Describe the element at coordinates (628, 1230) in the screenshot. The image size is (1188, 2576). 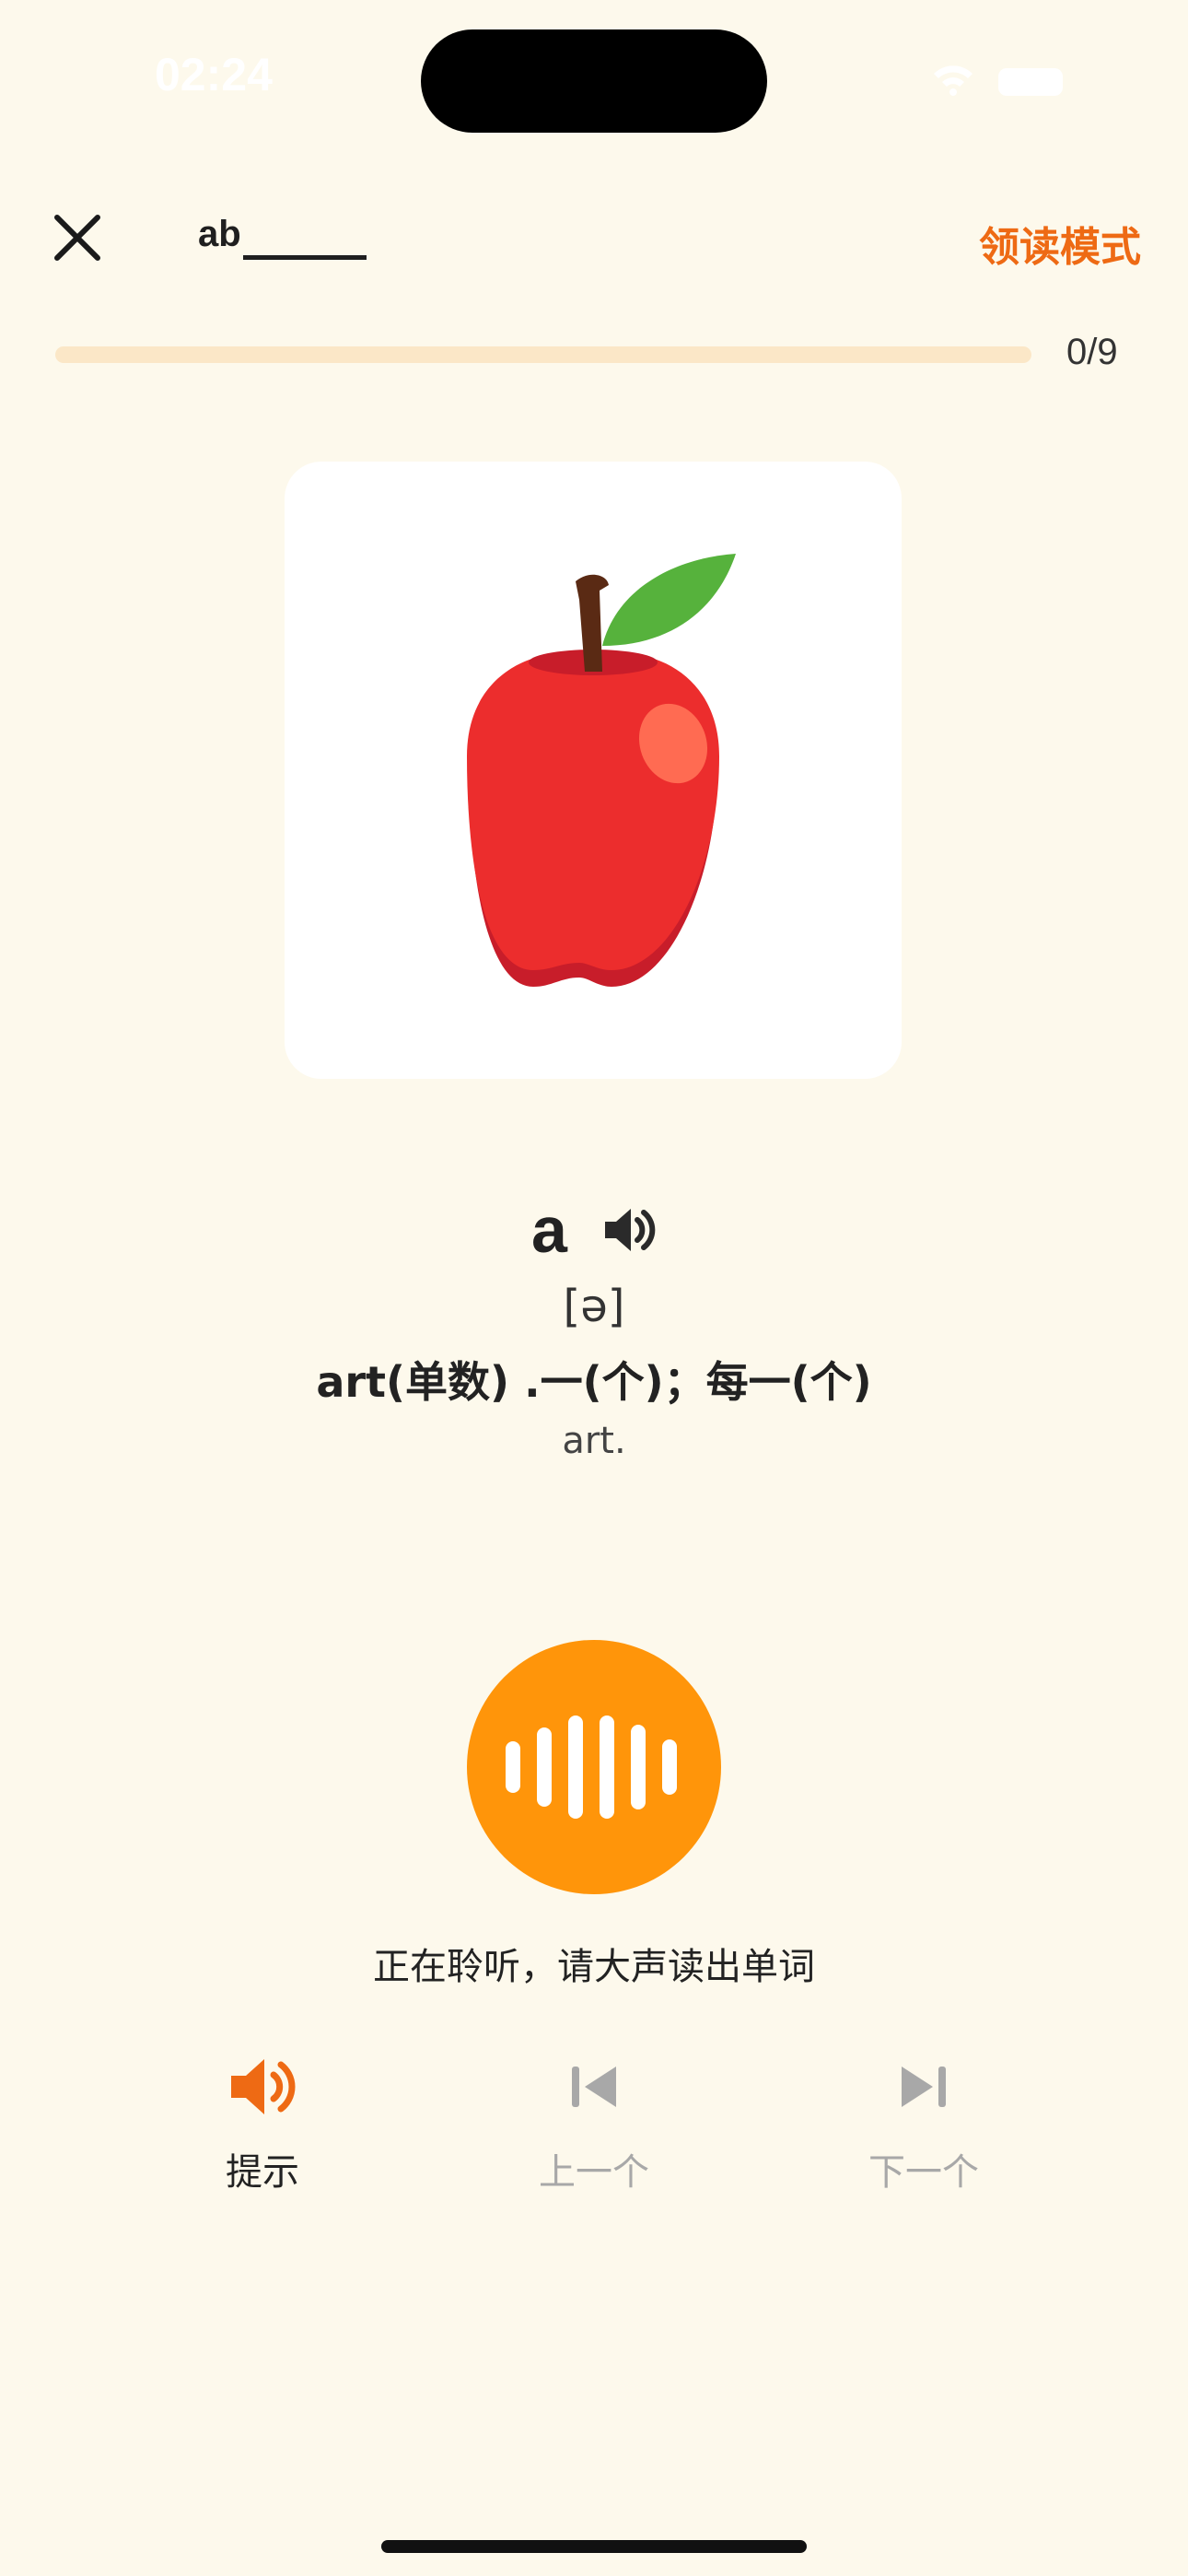
I see `speaker-icon` at that location.